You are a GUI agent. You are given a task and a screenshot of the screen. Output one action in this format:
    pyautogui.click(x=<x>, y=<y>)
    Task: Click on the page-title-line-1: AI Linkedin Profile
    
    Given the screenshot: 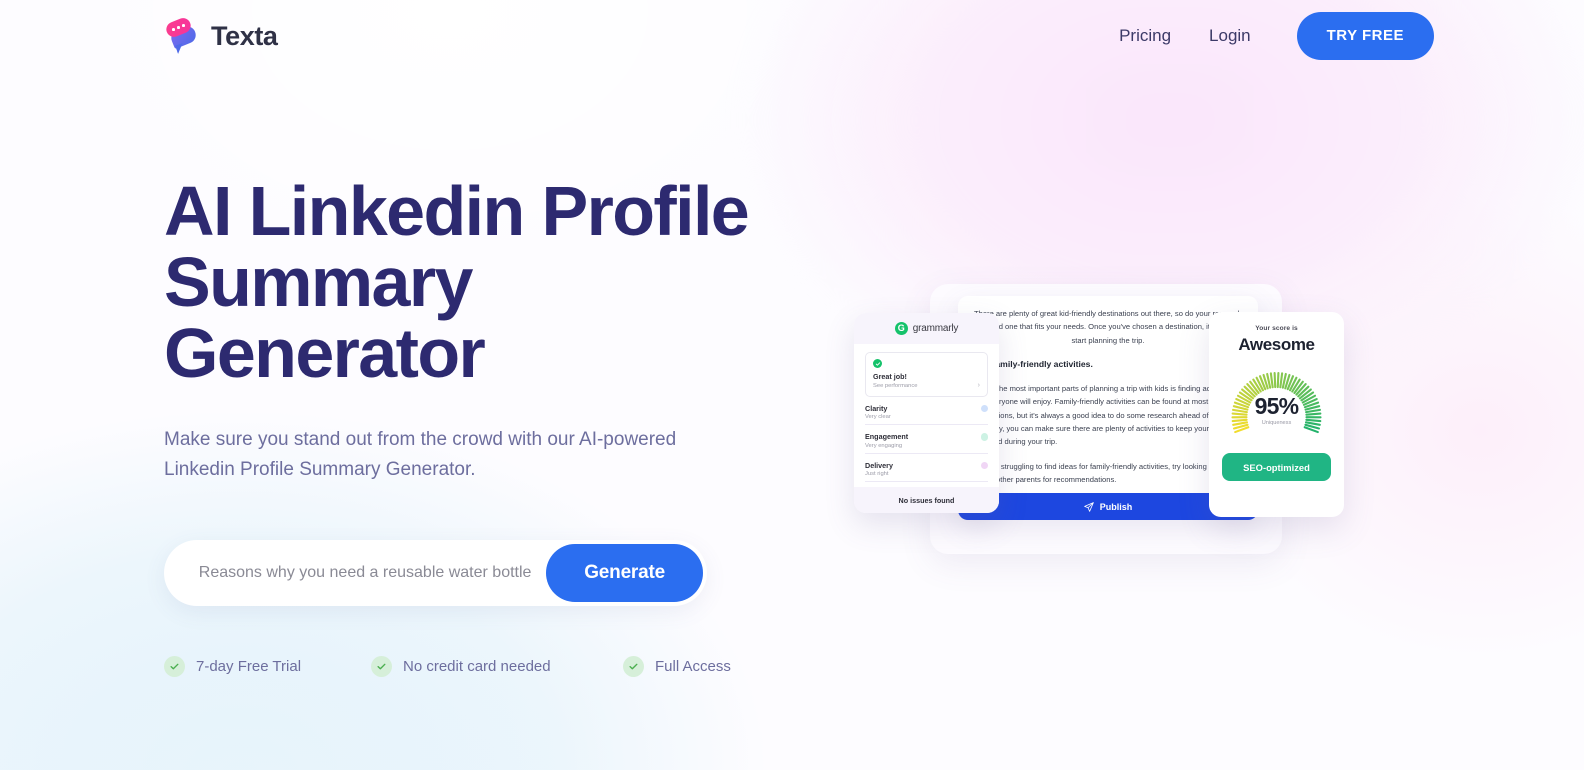 What is the action you would take?
    pyautogui.click(x=457, y=211)
    